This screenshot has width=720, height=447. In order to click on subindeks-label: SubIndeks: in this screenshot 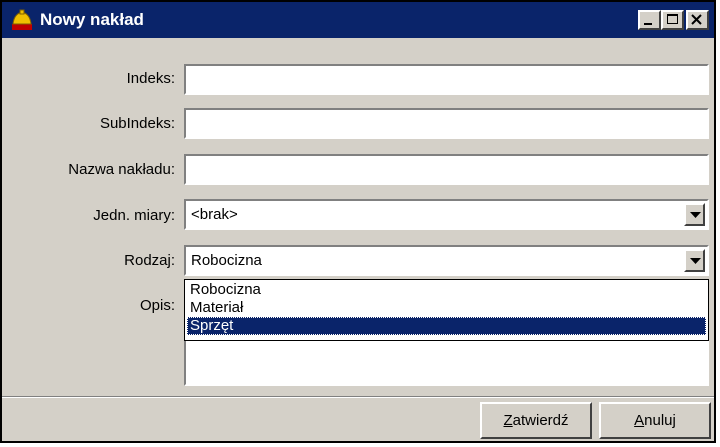, I will do `click(137, 123)`.